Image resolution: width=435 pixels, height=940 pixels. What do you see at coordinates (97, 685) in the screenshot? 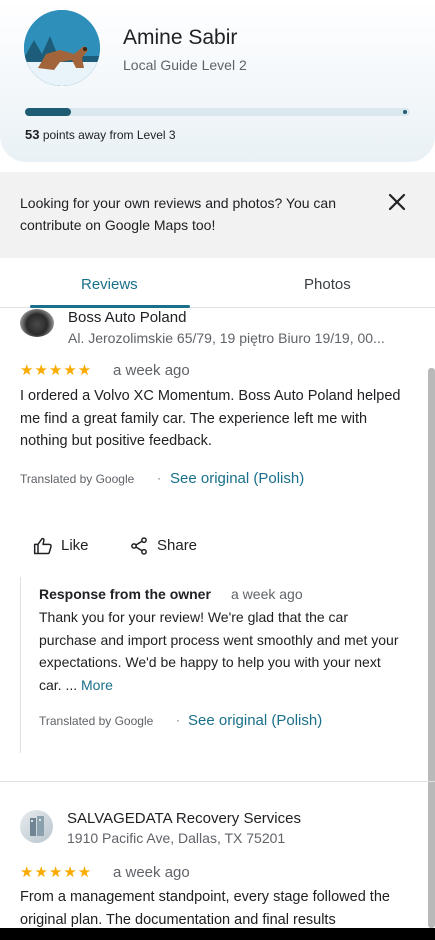
I see `more-link: More` at bounding box center [97, 685].